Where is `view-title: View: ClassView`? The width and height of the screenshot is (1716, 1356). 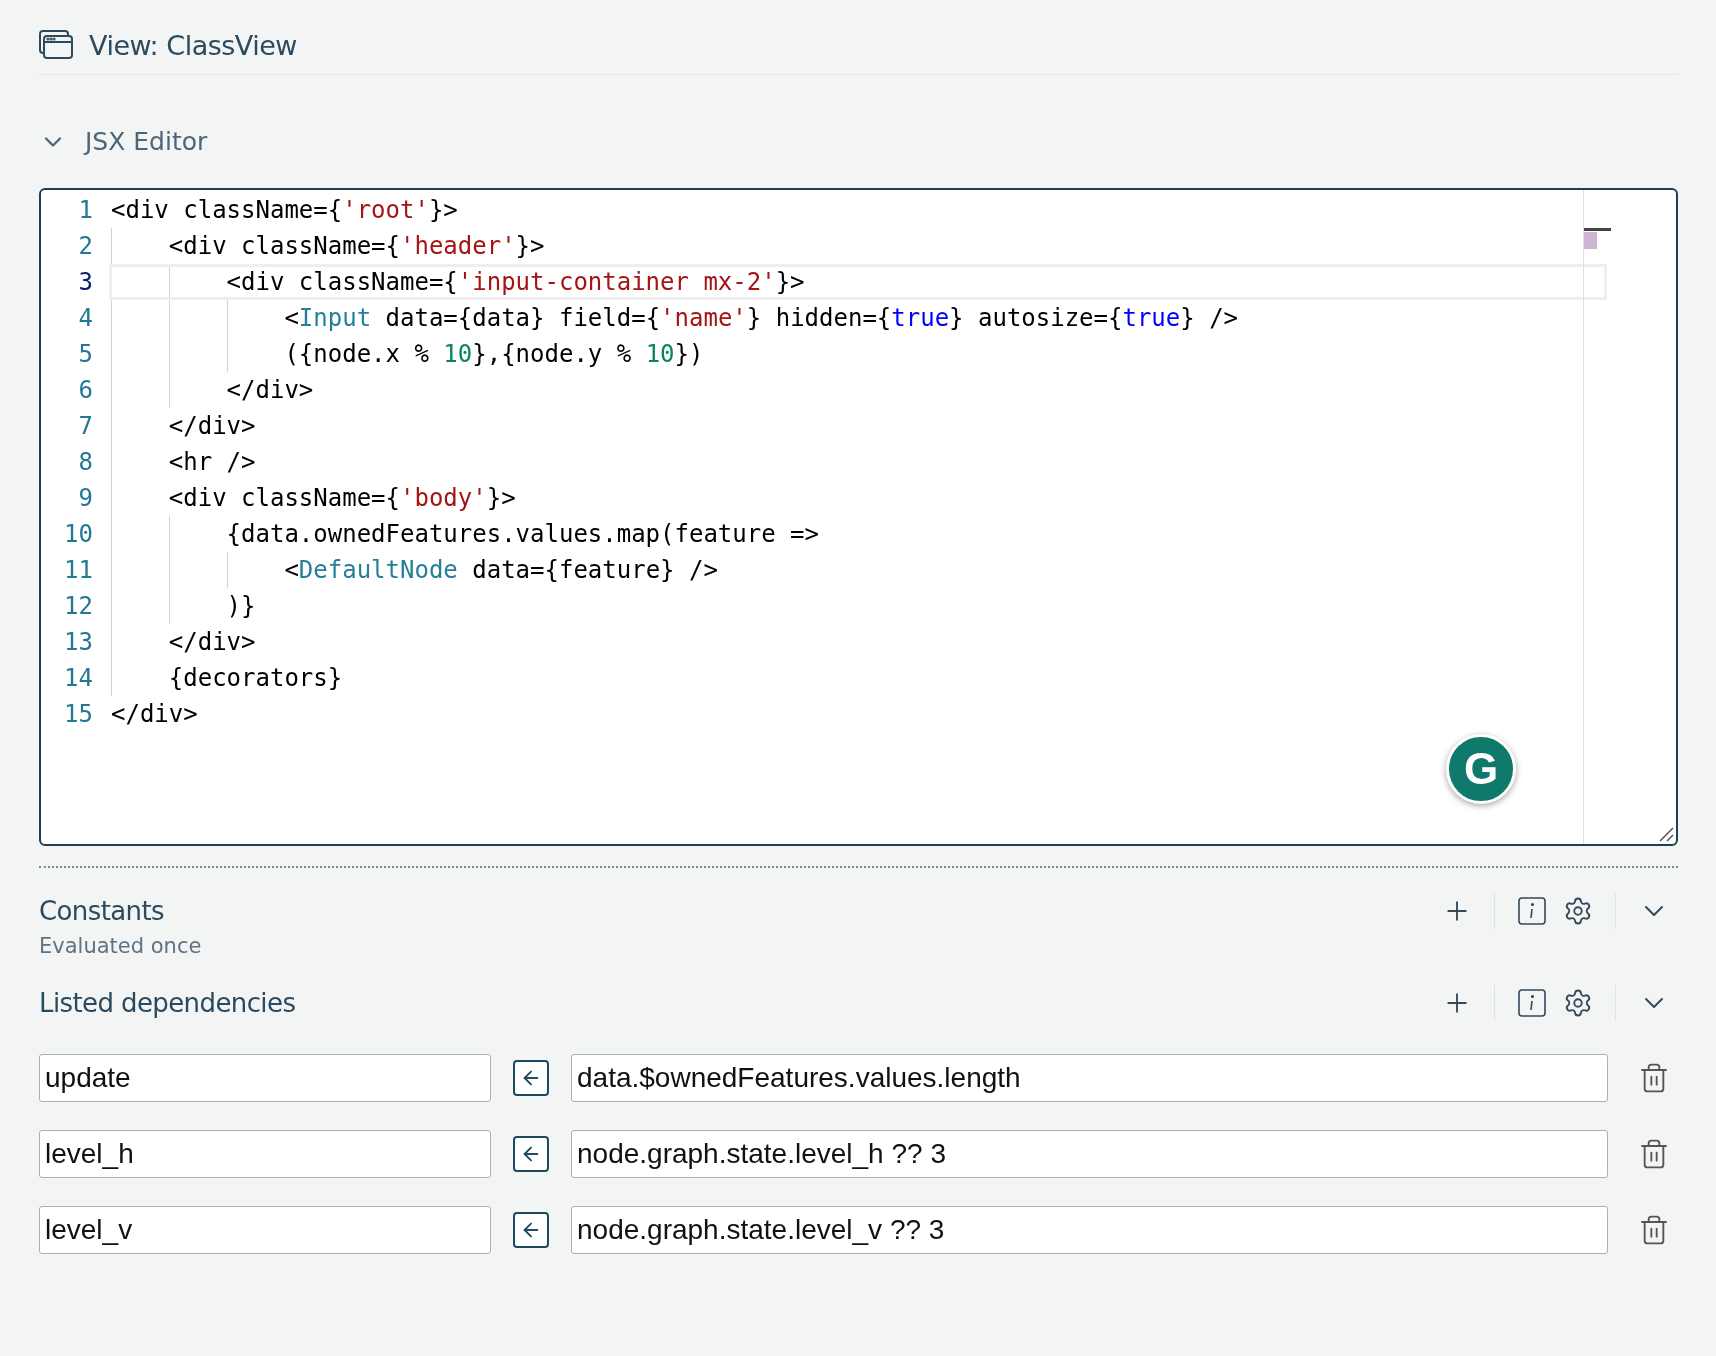
view-title: View: ClassView is located at coordinates (193, 45).